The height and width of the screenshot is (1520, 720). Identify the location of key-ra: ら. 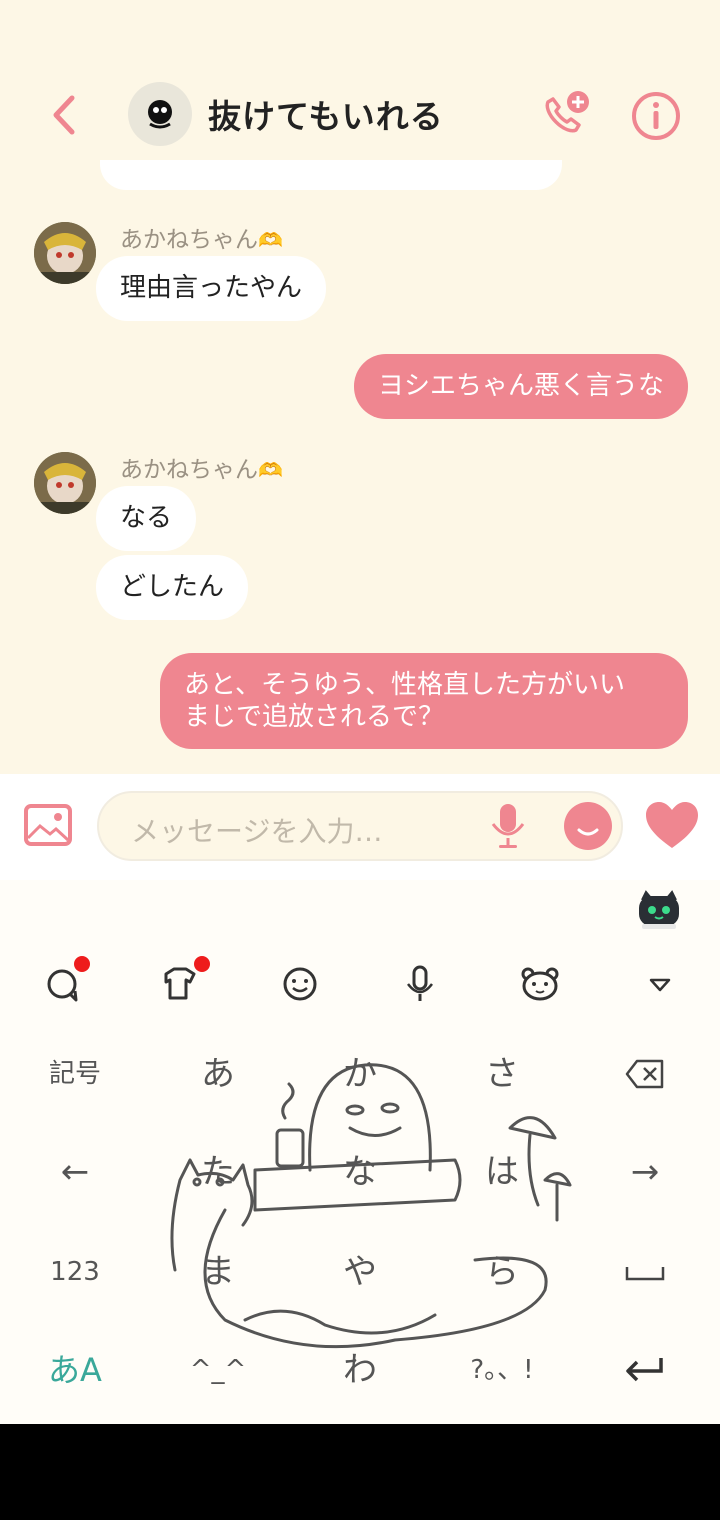
(502, 1272).